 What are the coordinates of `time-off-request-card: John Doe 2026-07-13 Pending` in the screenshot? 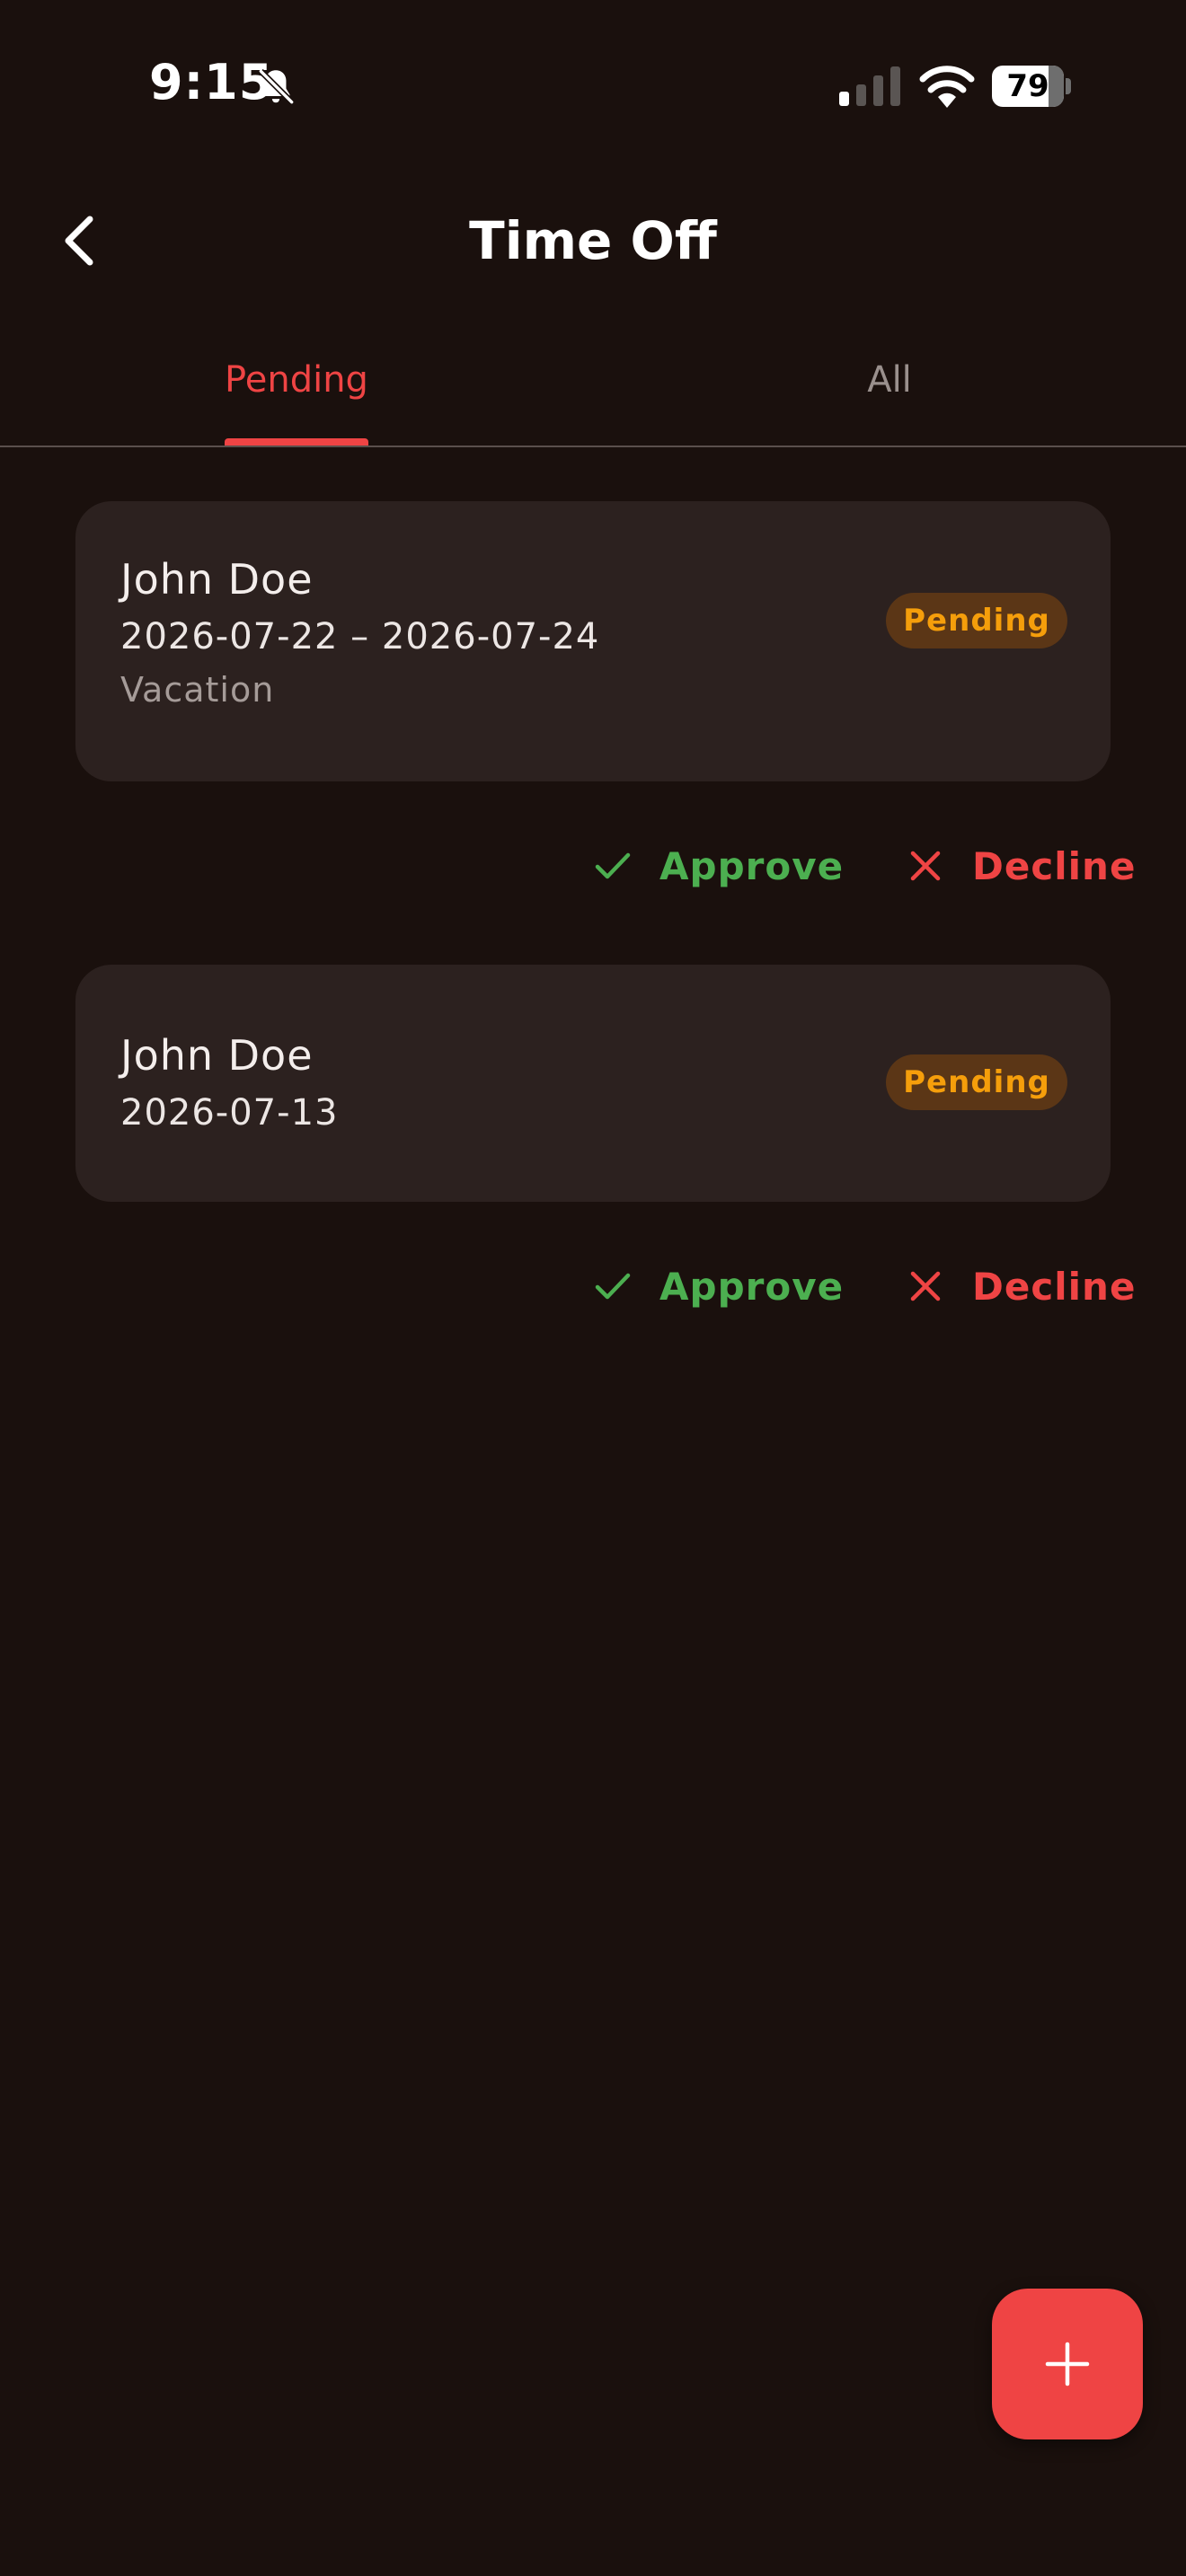 It's located at (593, 1083).